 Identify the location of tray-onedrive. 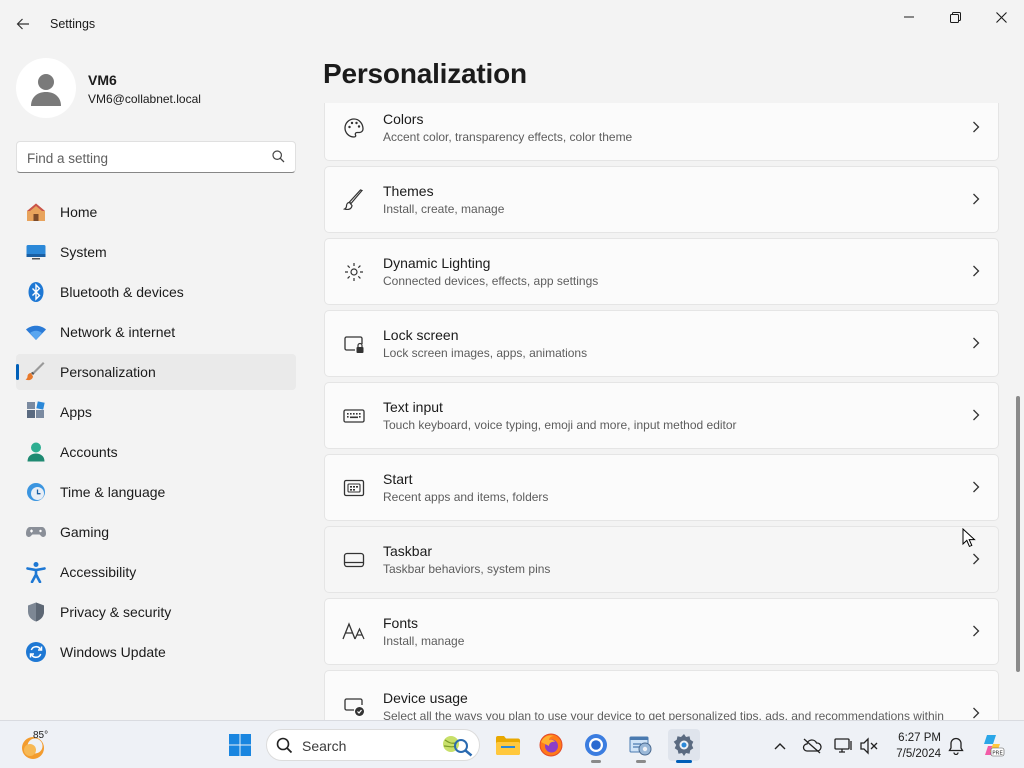
(812, 746).